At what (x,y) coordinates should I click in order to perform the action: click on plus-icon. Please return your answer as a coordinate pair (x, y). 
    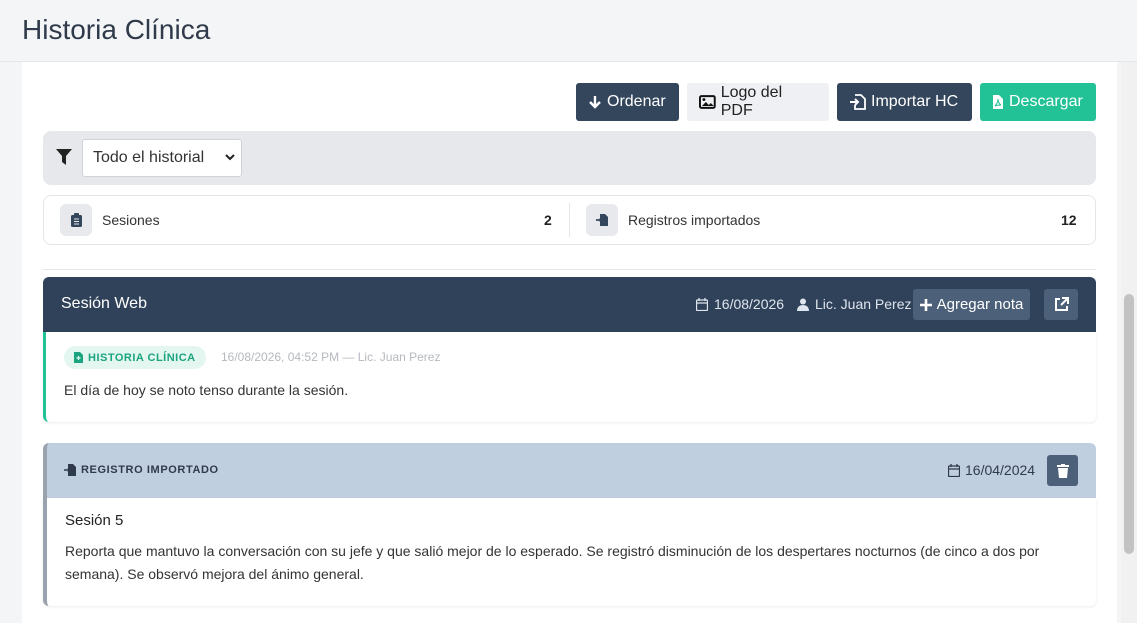
    Looking at the image, I should click on (925, 304).